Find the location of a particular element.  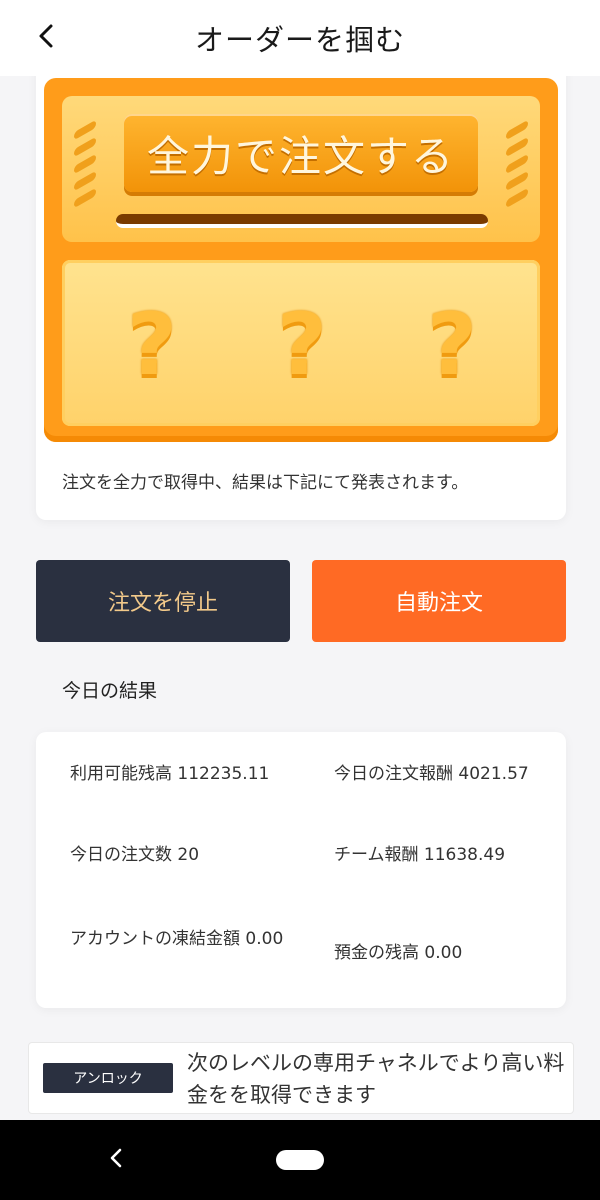

unlock-banner: アンロック 次のレベルの専用チャネルでより高い料金をを取得できます is located at coordinates (301, 1078).